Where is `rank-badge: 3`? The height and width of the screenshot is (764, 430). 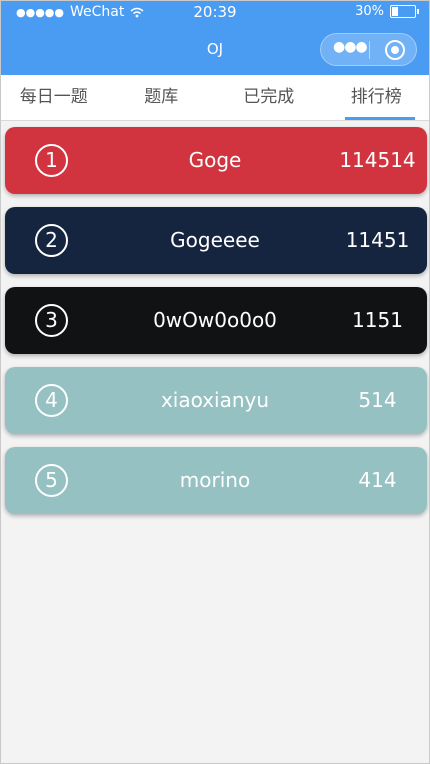 rank-badge: 3 is located at coordinates (51, 320).